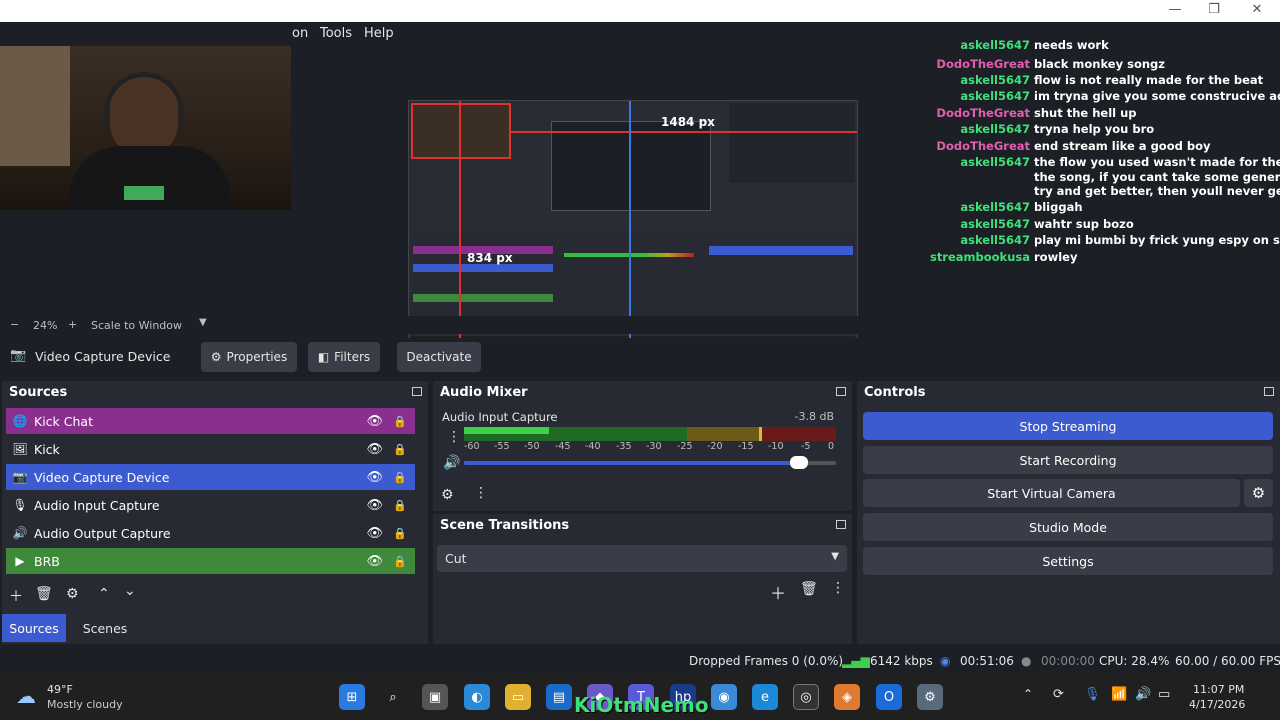 The height and width of the screenshot is (720, 1280). I want to click on outlook-icon: O, so click(889, 697).